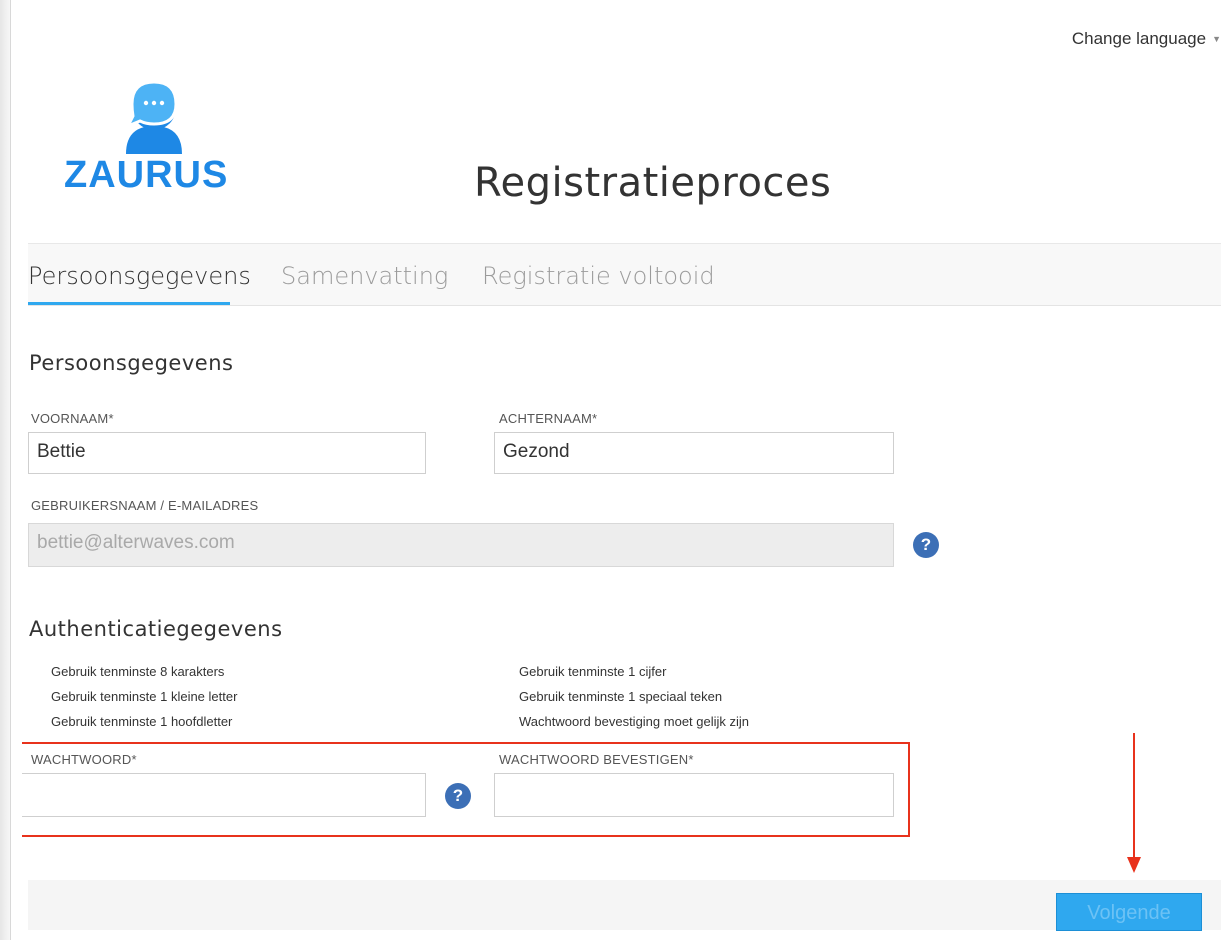  What do you see at coordinates (72, 418) in the screenshot?
I see `first-name-label: VOORNAAM*` at bounding box center [72, 418].